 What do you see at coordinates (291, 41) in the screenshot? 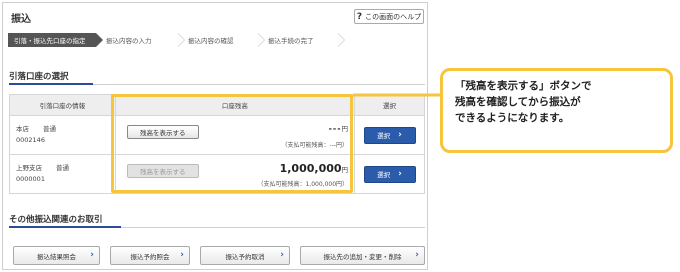
I see `step-4-label: 振込手続の完了` at bounding box center [291, 41].